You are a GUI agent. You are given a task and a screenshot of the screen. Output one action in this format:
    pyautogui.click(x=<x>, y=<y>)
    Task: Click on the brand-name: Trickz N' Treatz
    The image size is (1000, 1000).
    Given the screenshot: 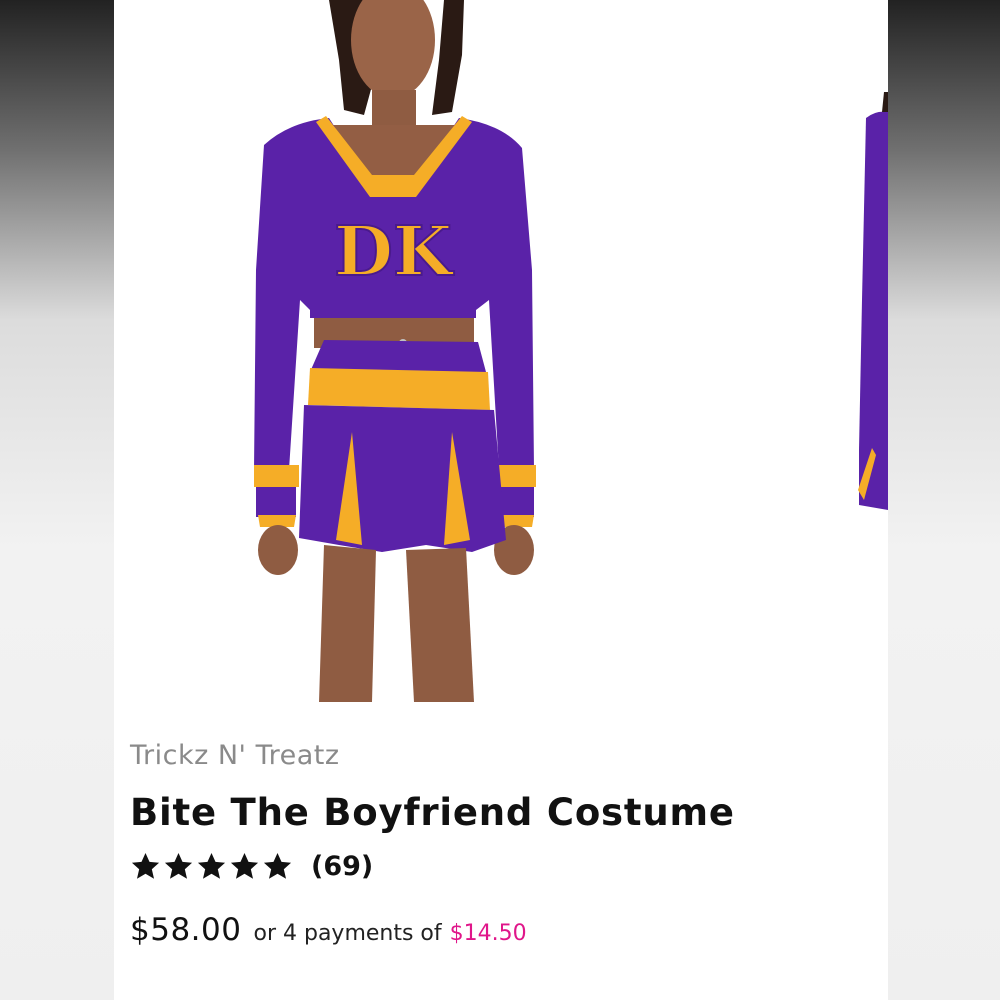 What is the action you would take?
    pyautogui.click(x=500, y=755)
    